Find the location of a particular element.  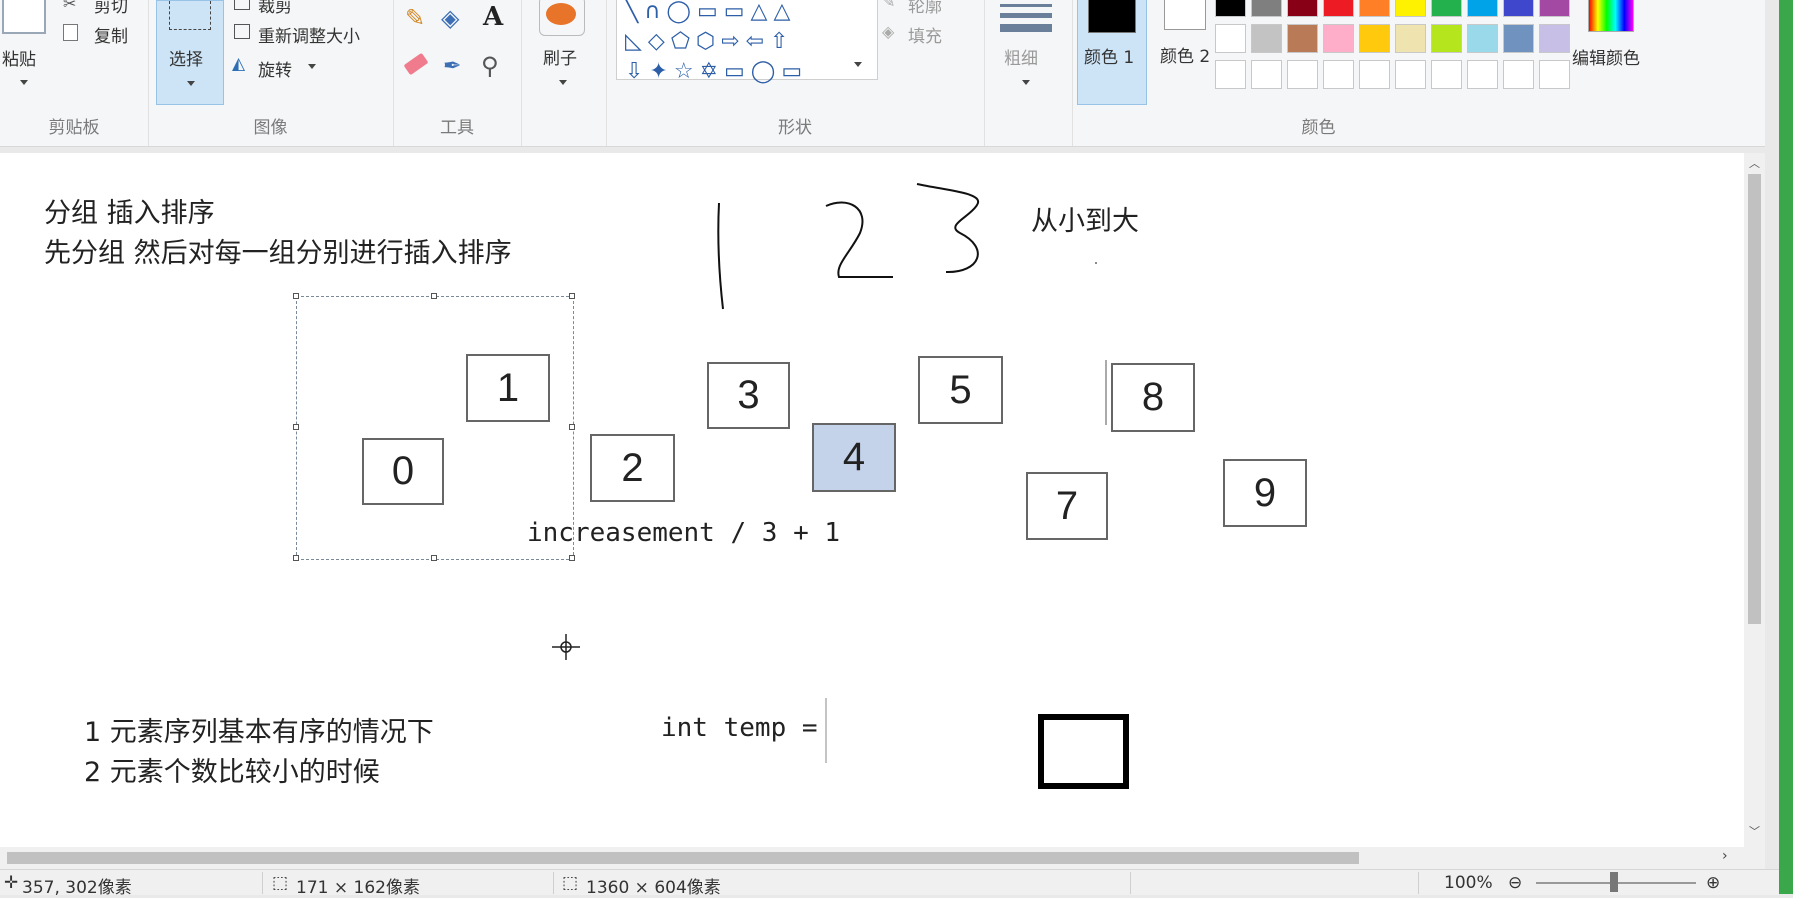

copy-button: 复制 is located at coordinates (111, 34).